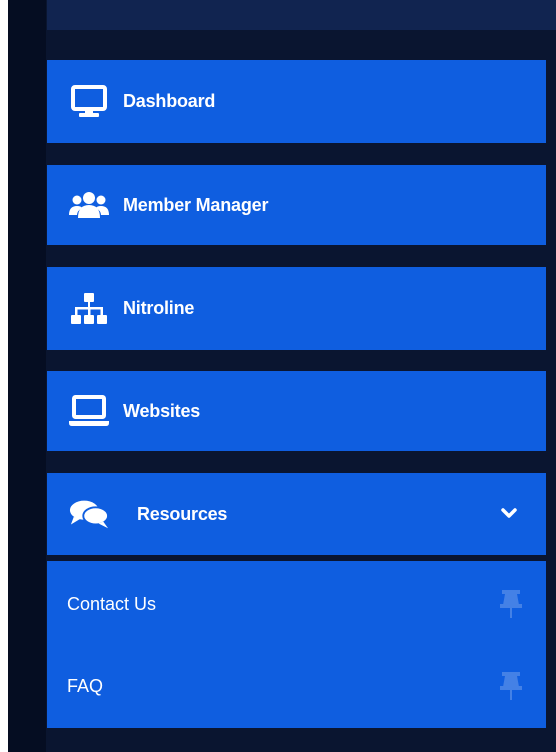 The image size is (556, 752). I want to click on chevron-down-icon, so click(509, 514).